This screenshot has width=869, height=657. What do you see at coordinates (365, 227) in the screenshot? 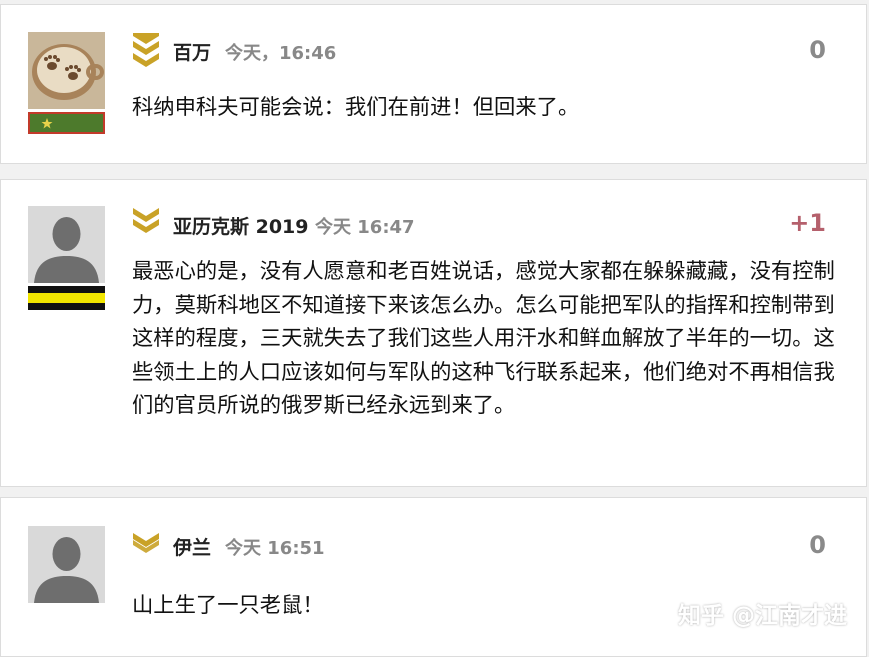
I see `comment-time: 今天 16:47` at bounding box center [365, 227].